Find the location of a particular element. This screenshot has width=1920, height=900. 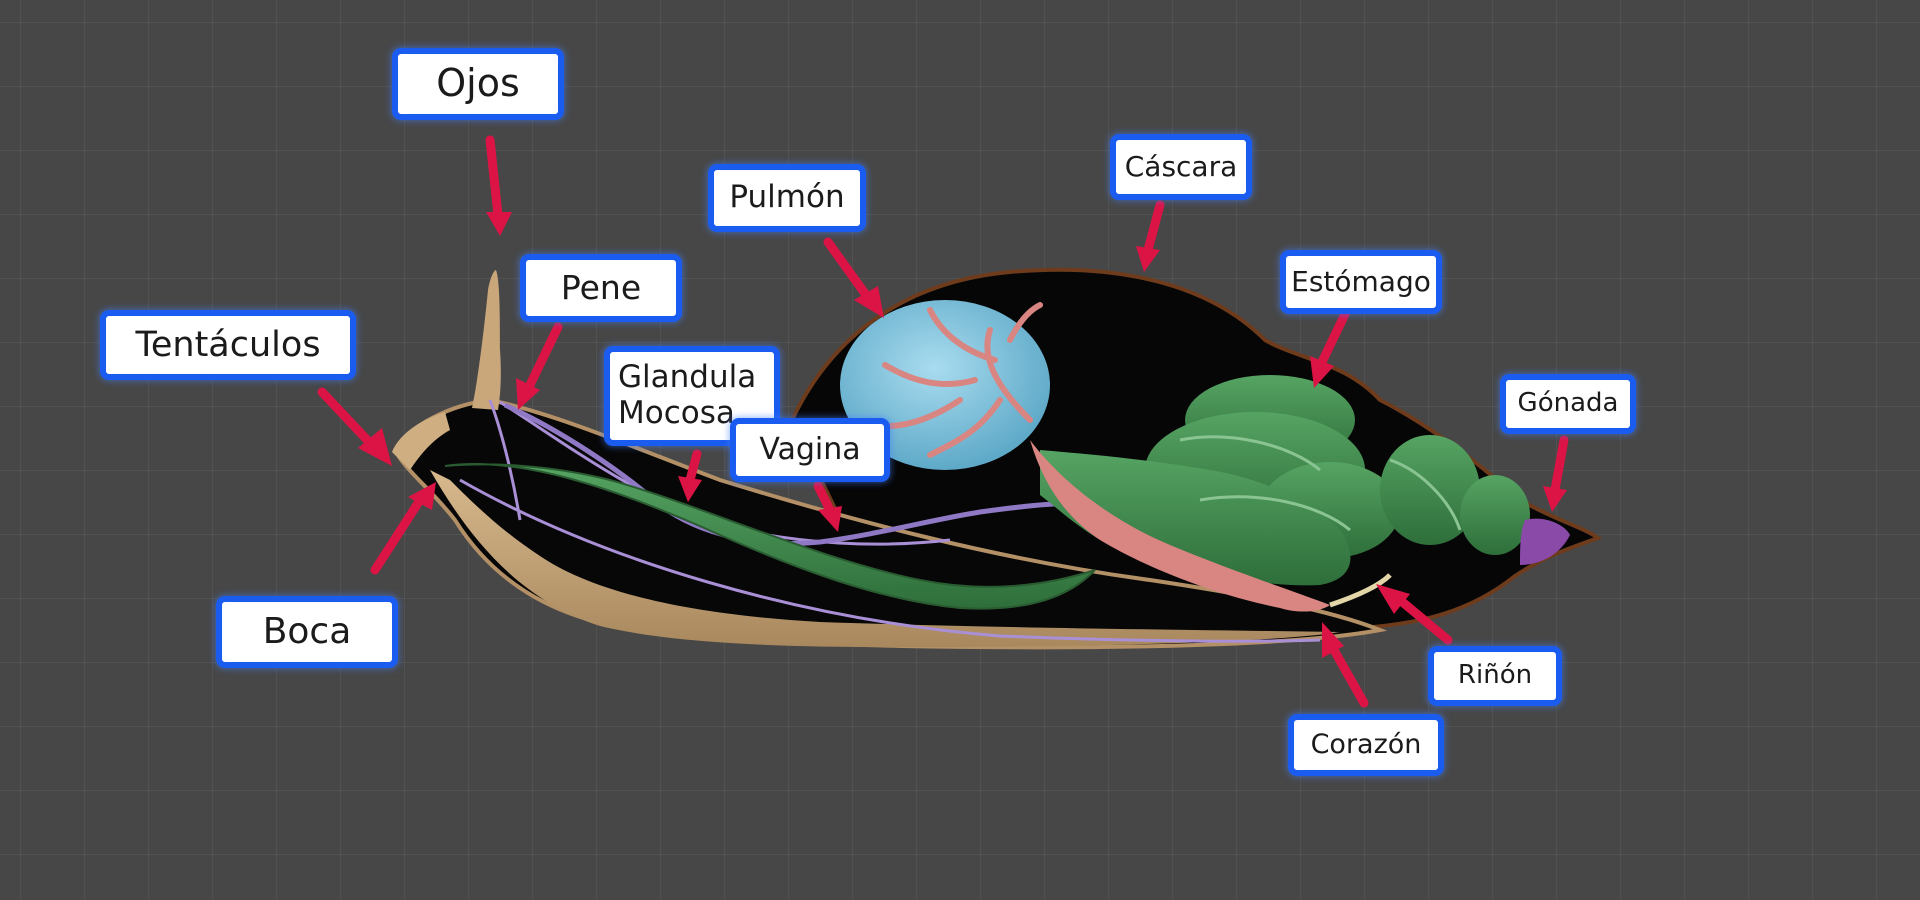

arrow-ojos is located at coordinates (498, 185).